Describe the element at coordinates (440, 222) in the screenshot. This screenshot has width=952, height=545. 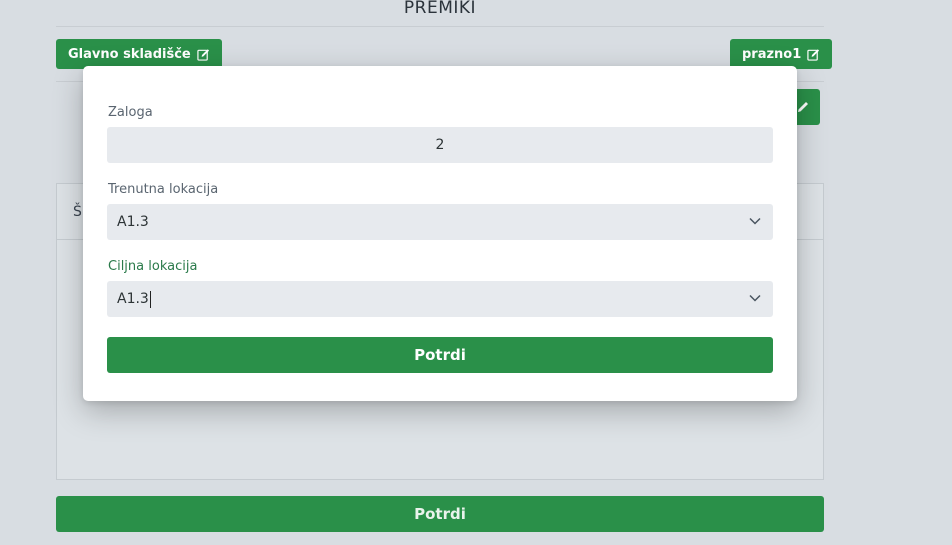
I see `current-location-select: A1.3` at that location.